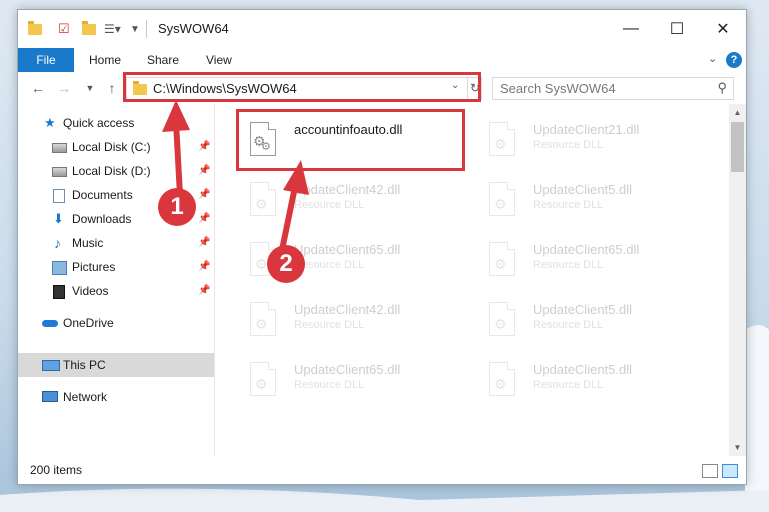  Describe the element at coordinates (90, 88) in the screenshot. I see `recent-locations-icon: ▼` at that location.